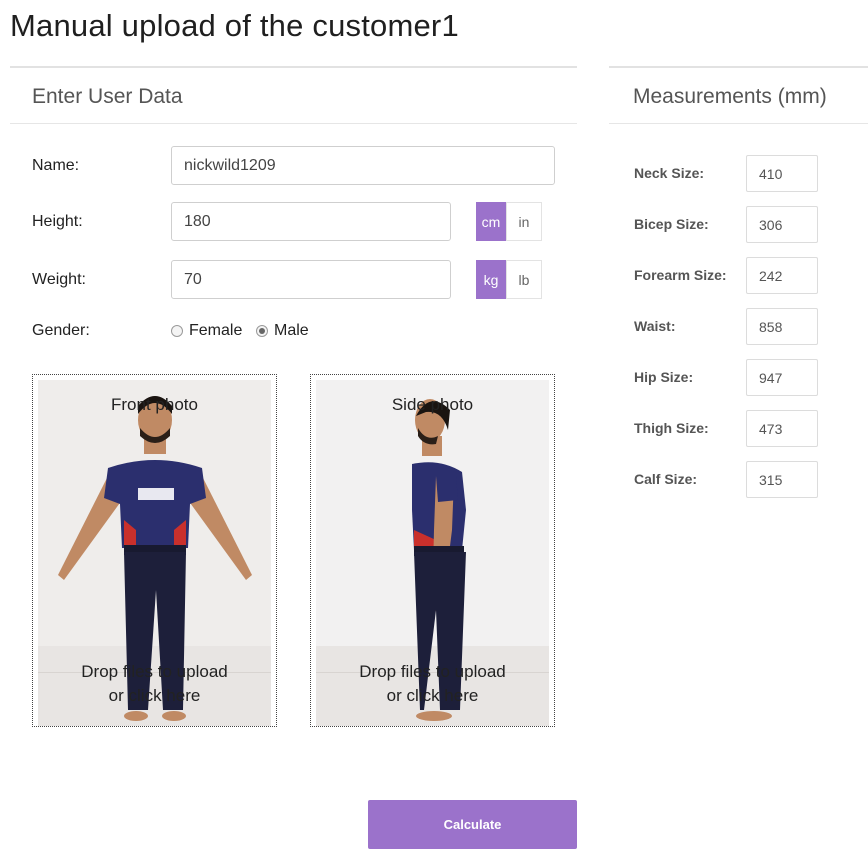 The image size is (868, 849). Describe the element at coordinates (782, 275) in the screenshot. I see `forearm-size-input: 242` at that location.